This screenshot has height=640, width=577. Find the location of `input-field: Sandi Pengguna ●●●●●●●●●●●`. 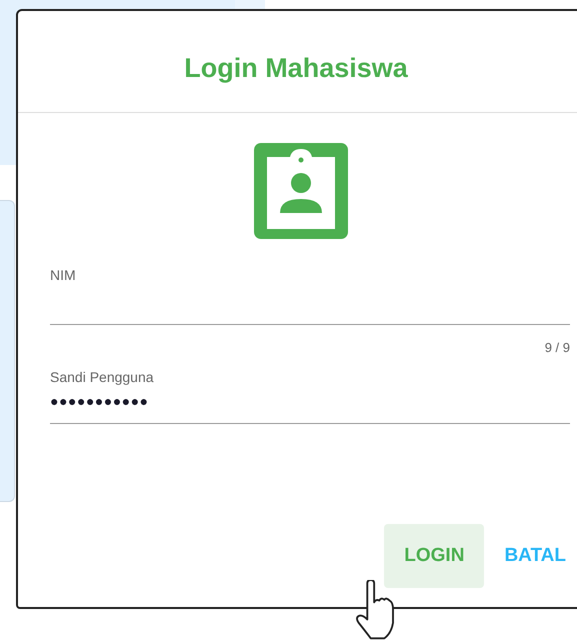

input-field: Sandi Pengguna ●●●●●●●●●●● is located at coordinates (310, 396).